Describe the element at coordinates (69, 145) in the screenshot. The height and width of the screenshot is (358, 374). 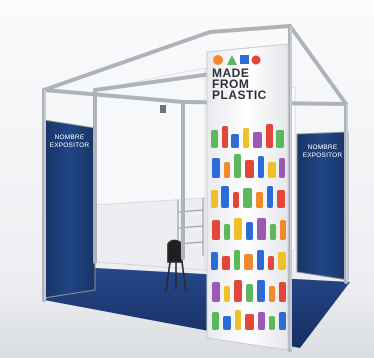
I see `left-panel-line-2: EXPOSITOR` at that location.